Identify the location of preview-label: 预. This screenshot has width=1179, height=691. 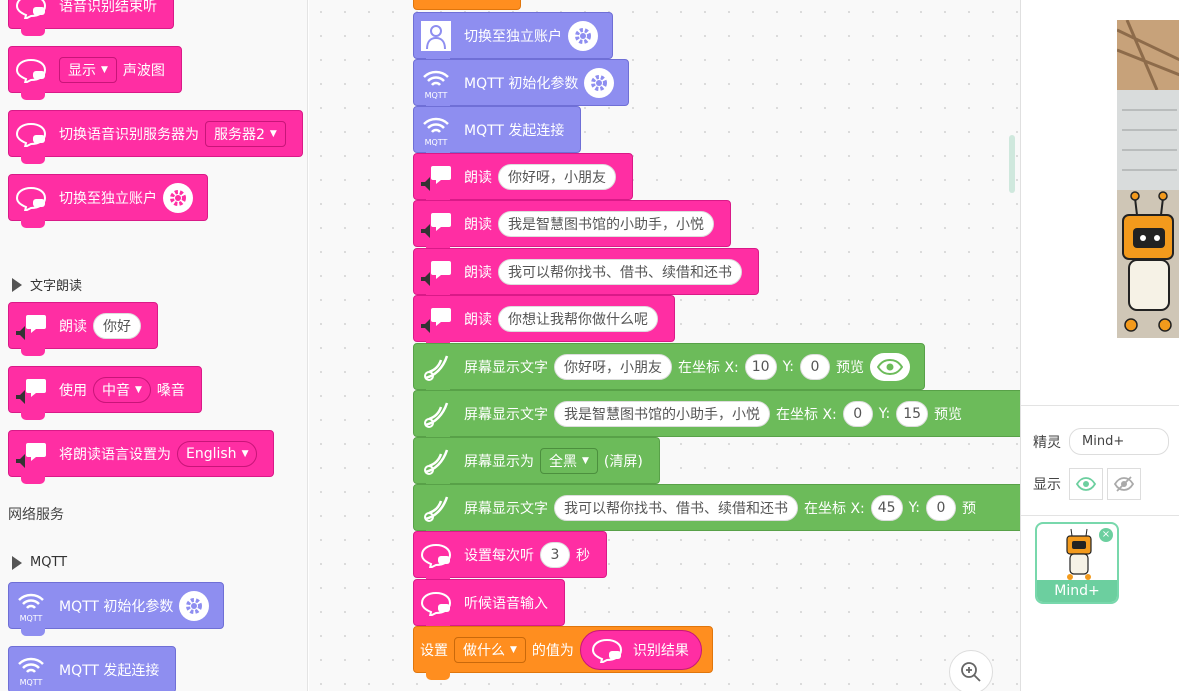
(969, 508).